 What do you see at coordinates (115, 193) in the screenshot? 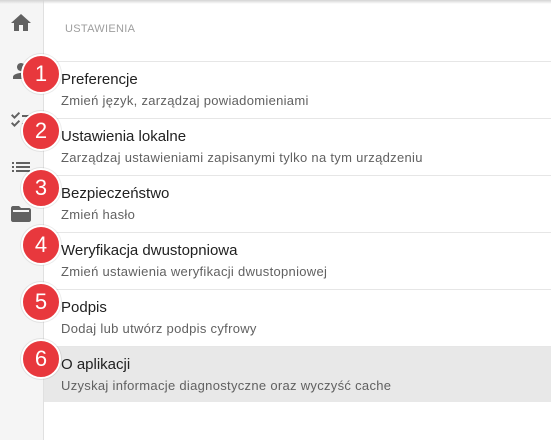
I see `item-title: Bezpieczeństwo` at bounding box center [115, 193].